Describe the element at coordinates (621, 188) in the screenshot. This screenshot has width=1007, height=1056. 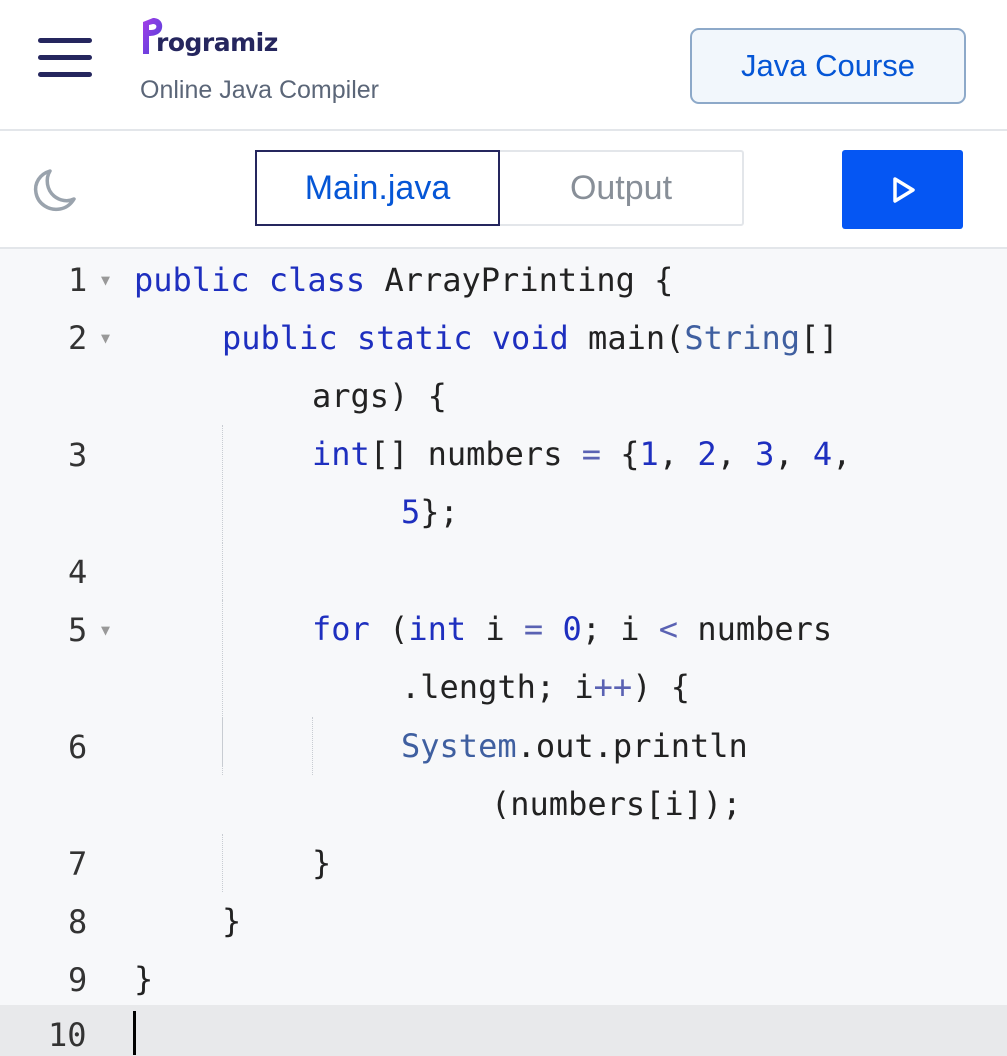
I see `tab-output: Output` at that location.